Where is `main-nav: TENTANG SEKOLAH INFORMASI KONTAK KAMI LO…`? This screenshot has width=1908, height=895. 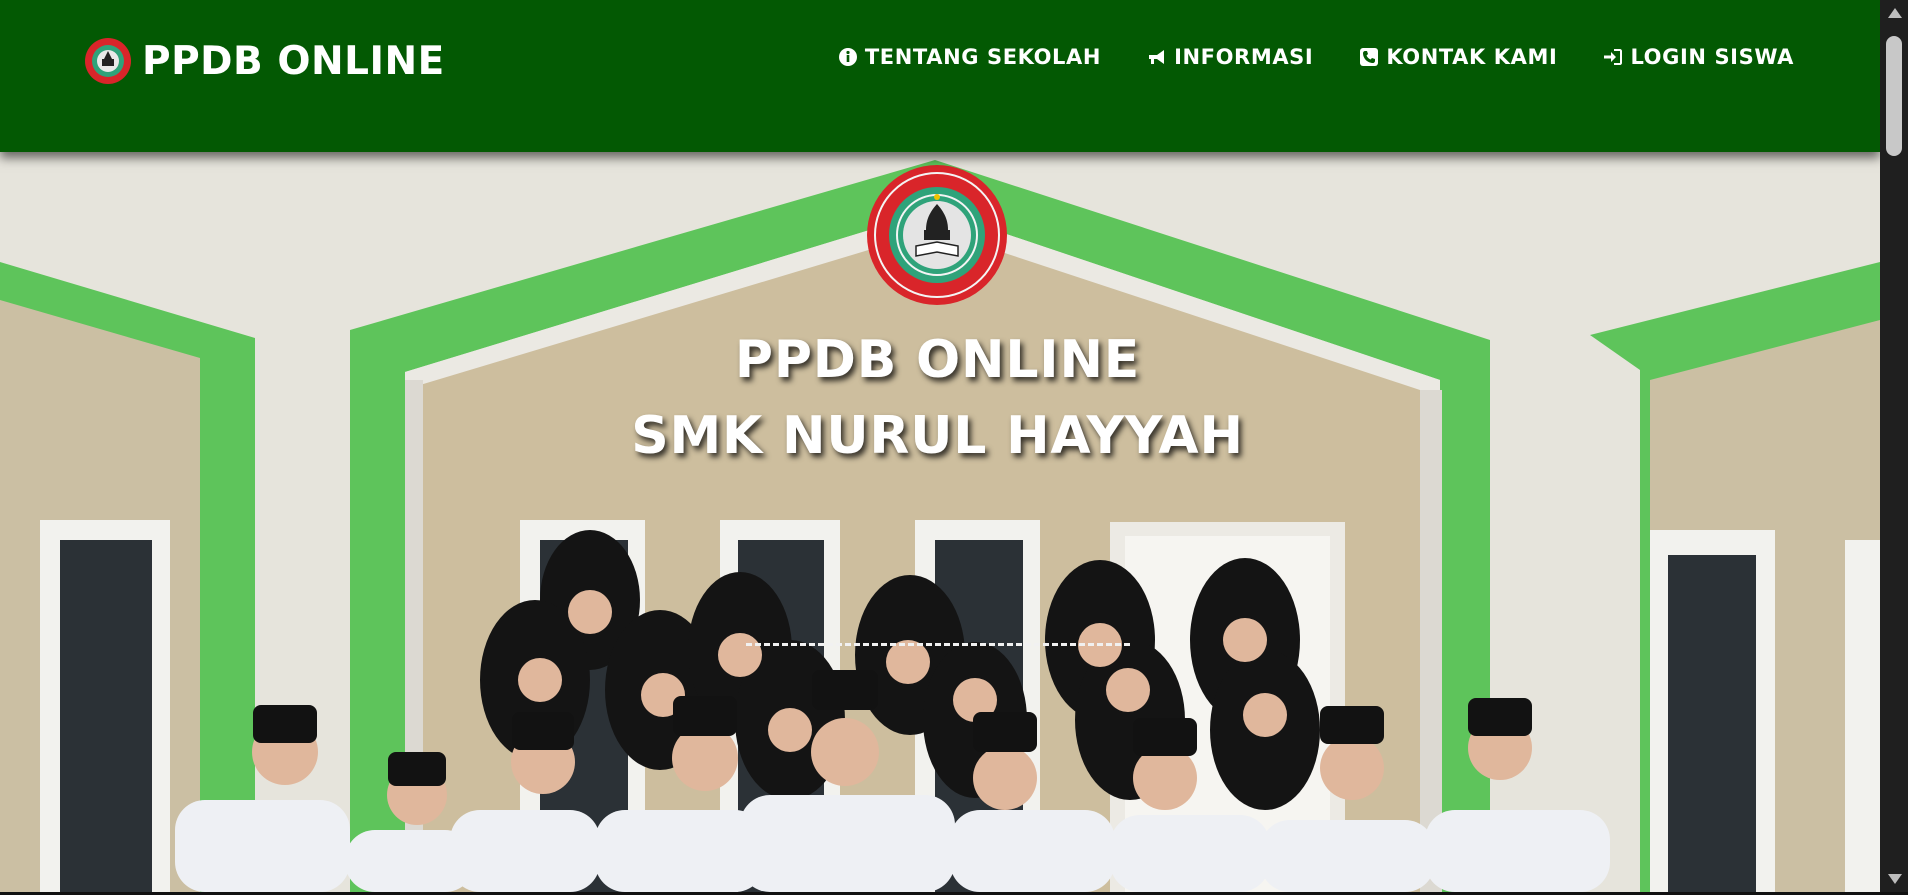 main-nav: TENTANG SEKOLAH INFORMASI KONTAK KAMI LO… is located at coordinates (1293, 57).